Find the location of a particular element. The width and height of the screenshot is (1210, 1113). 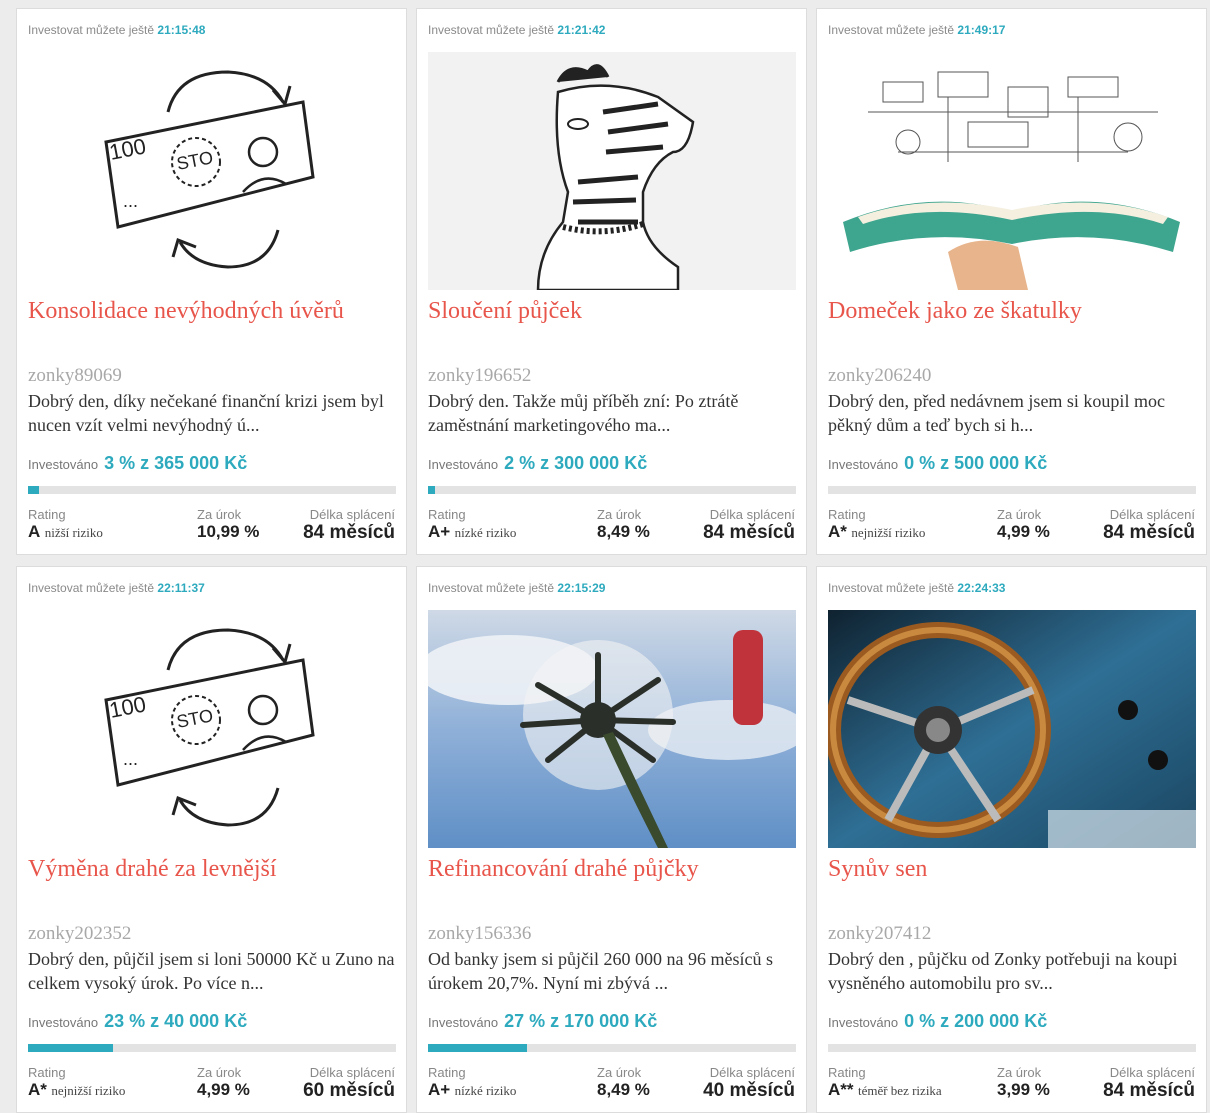

rating: Rating A** téměř bez rizika is located at coordinates (885, 1082).